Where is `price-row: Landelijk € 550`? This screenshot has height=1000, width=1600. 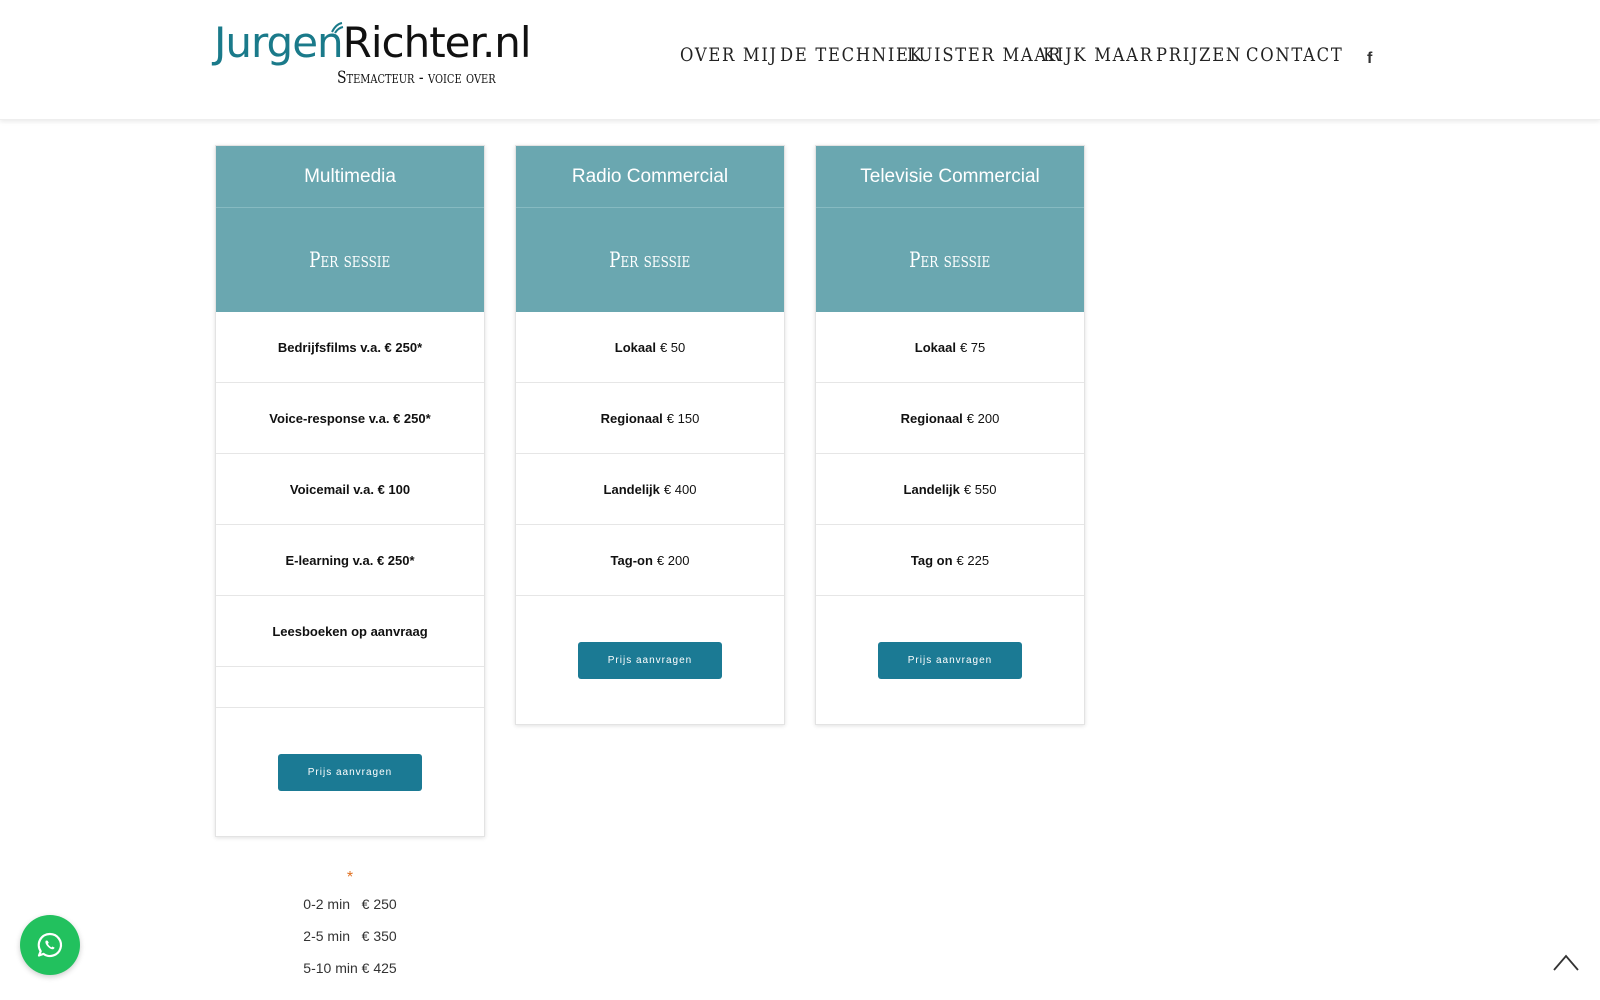 price-row: Landelijk € 550 is located at coordinates (950, 489).